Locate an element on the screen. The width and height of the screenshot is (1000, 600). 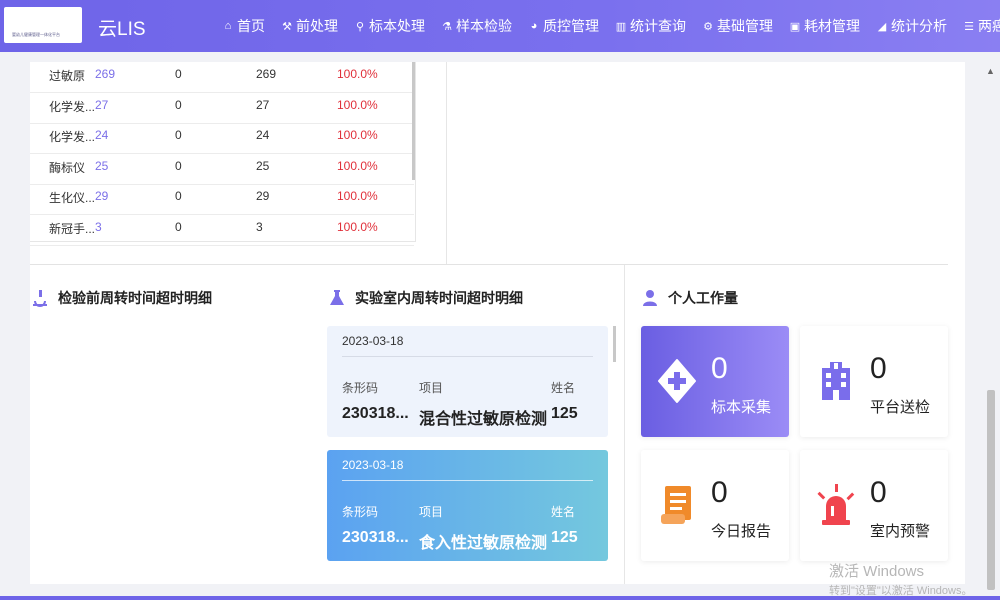
alarm-light-icon is located at coordinates (836, 504).